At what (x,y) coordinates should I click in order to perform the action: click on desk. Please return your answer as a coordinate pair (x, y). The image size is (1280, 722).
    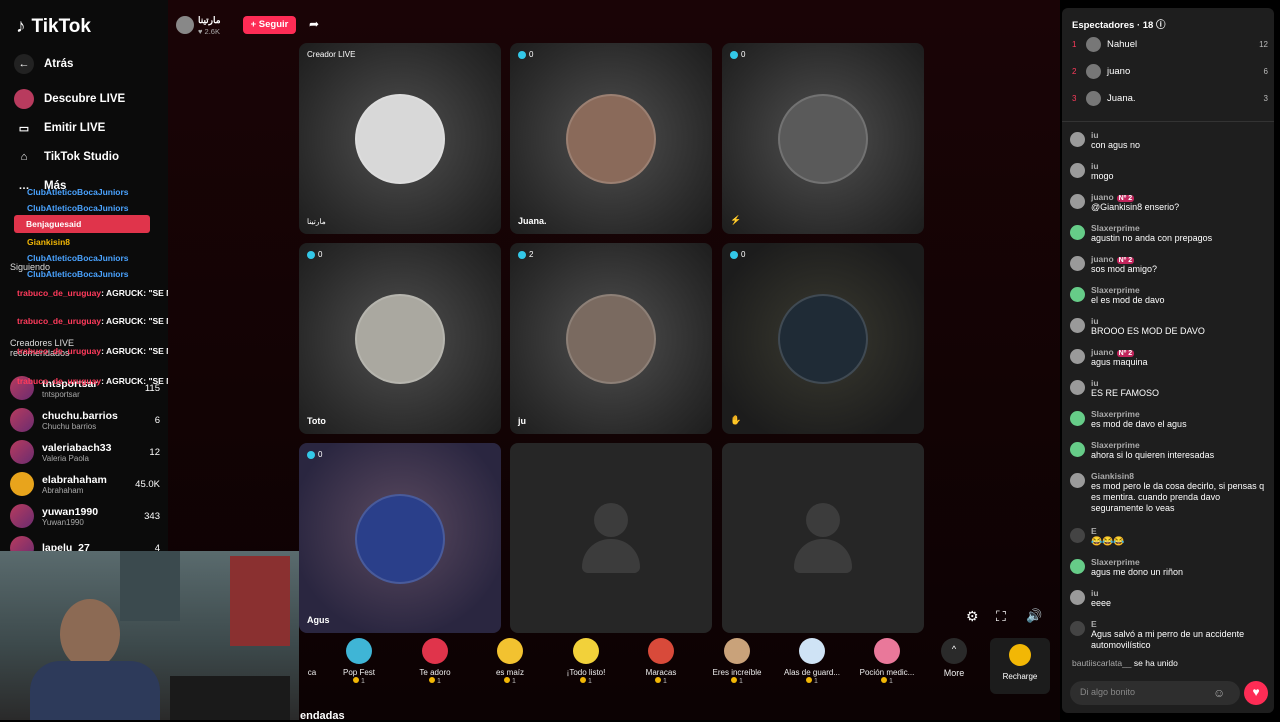
    Looking at the image, I should click on (230, 698).